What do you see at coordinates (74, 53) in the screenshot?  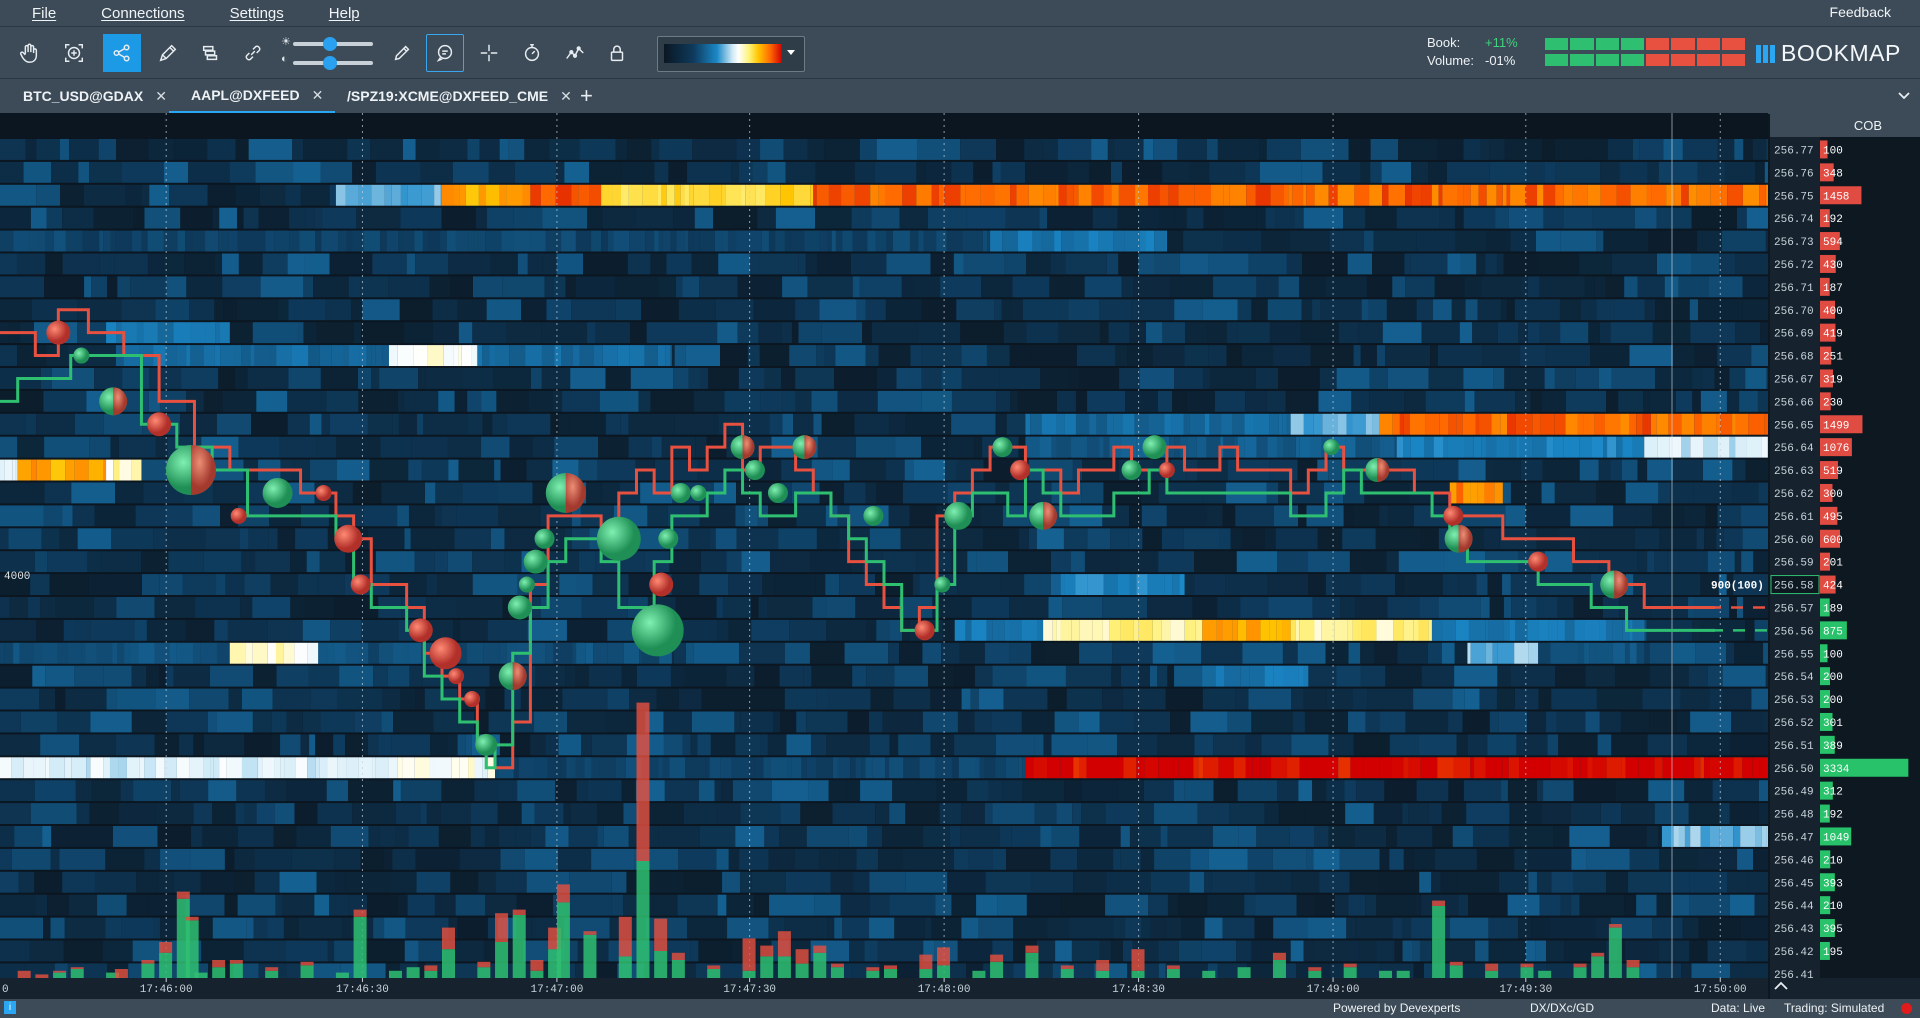 I see `zoom-icon` at bounding box center [74, 53].